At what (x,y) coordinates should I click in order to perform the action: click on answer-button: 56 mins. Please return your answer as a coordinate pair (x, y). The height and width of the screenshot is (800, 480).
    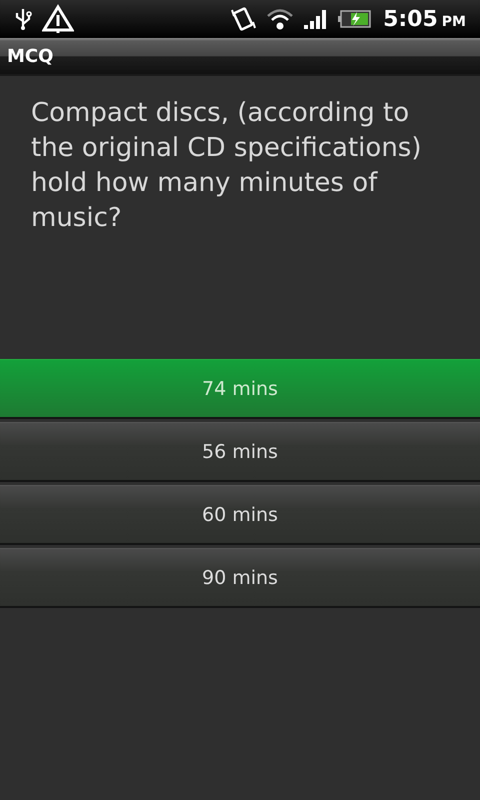
    Looking at the image, I should click on (240, 452).